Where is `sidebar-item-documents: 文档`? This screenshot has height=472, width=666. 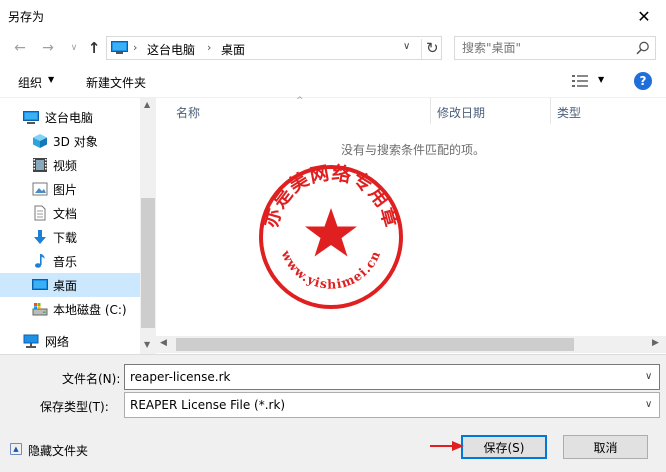
sidebar-item-documents: 文档 is located at coordinates (70, 213).